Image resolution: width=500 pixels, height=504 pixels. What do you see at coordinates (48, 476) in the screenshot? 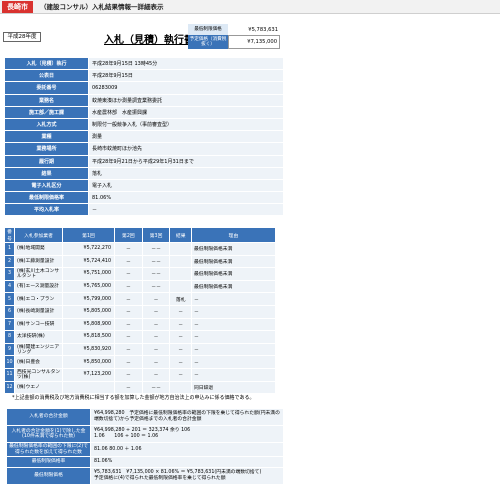
I see `calc-label: 最低制限価格` at bounding box center [48, 476].